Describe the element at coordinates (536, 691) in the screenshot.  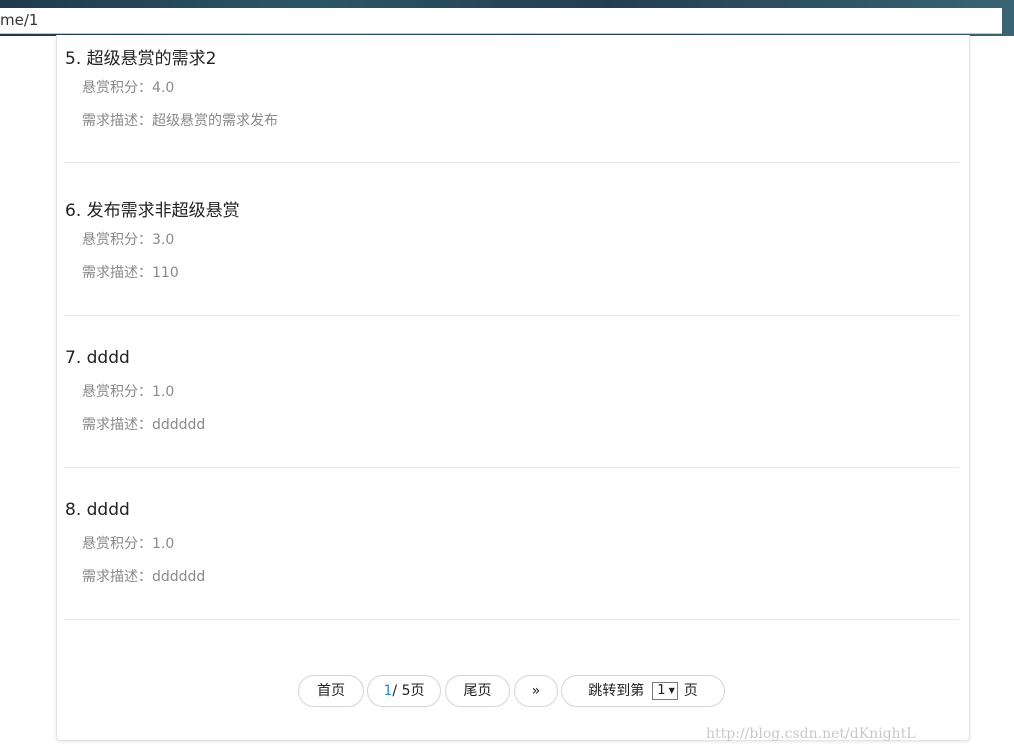
I see `next-page-button: »` at that location.